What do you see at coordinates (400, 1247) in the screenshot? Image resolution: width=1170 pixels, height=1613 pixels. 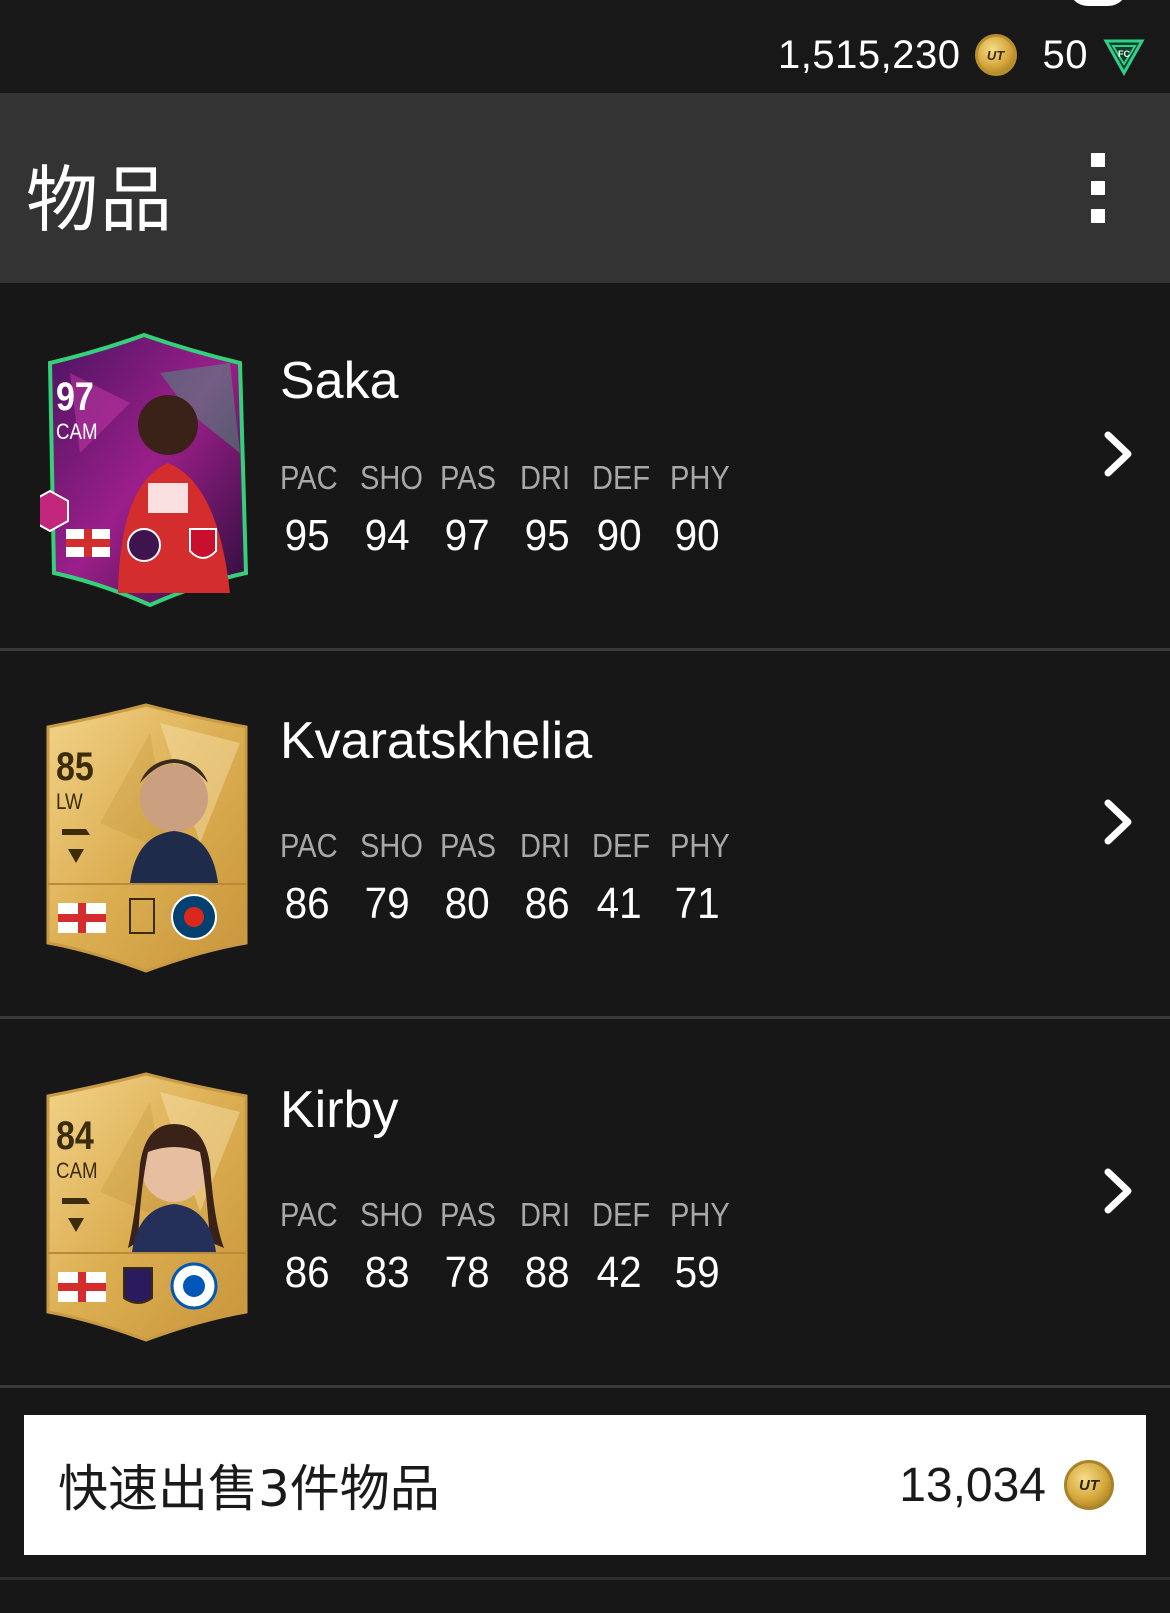 I see `stat-sho: SHO 83` at bounding box center [400, 1247].